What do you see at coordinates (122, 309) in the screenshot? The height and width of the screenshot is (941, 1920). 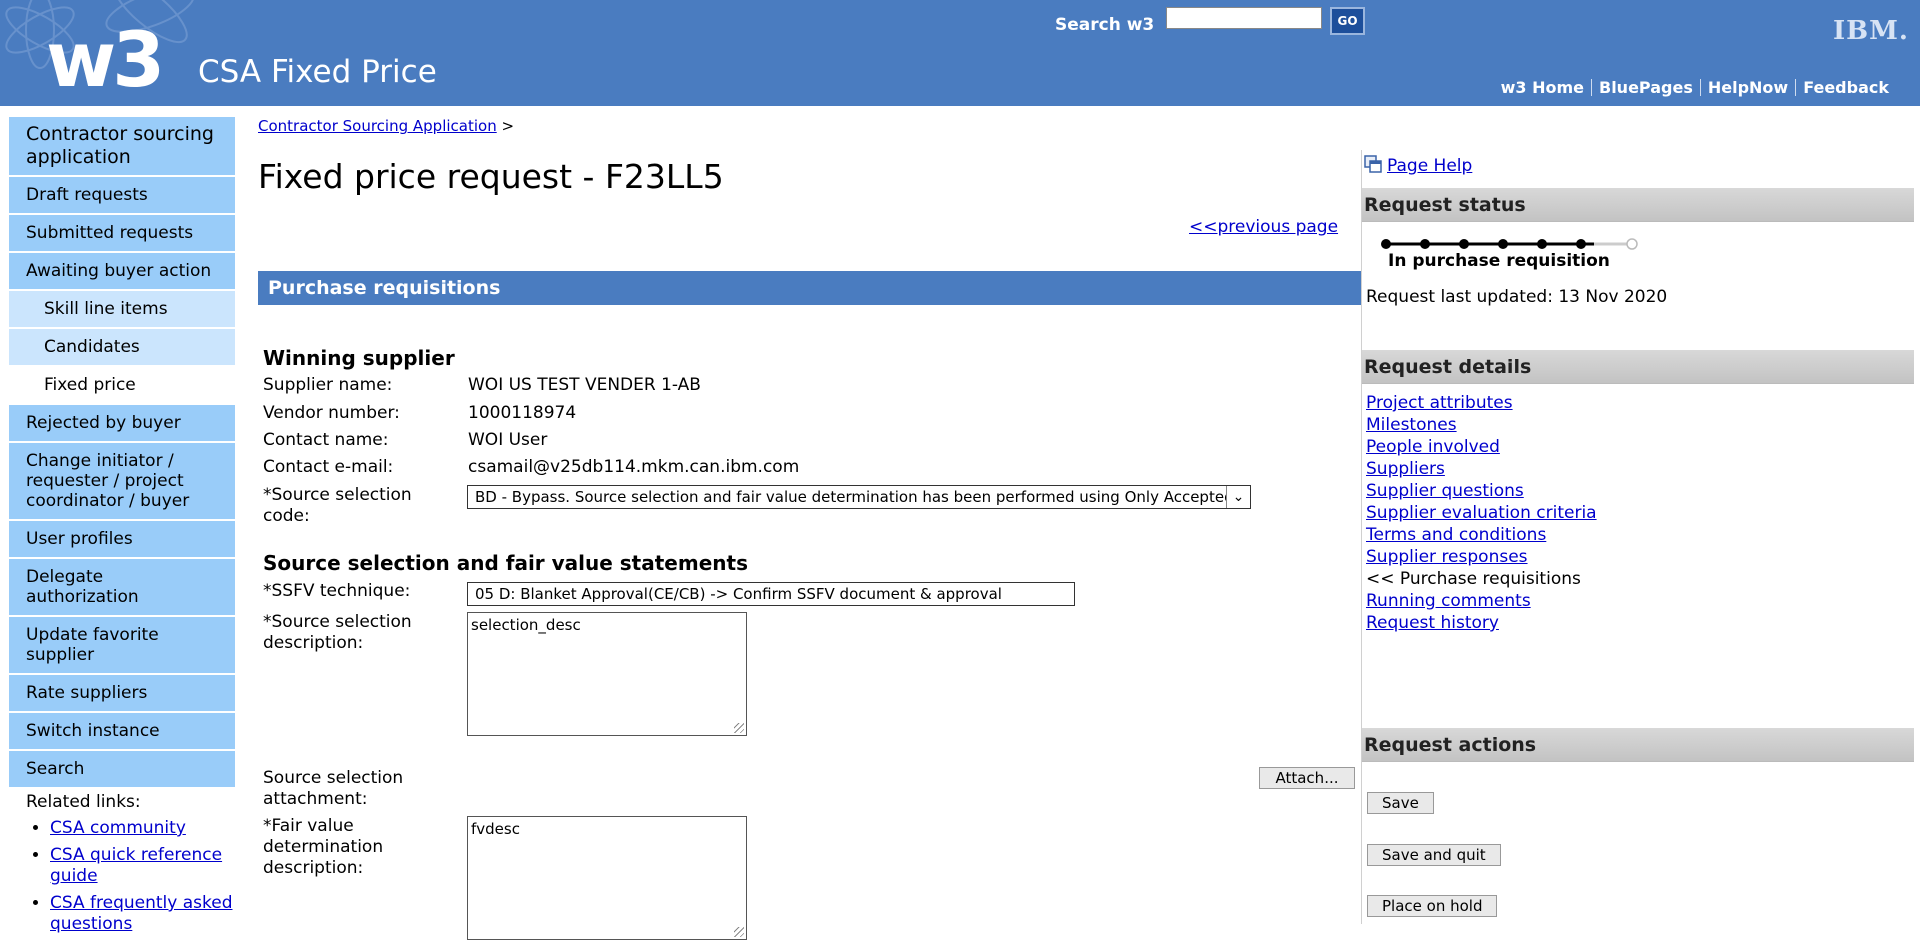 I see `nav-skill-line-items: Skill line items` at bounding box center [122, 309].